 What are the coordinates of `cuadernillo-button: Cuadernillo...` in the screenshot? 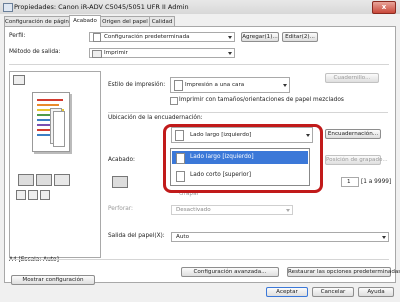 It's located at (352, 78).